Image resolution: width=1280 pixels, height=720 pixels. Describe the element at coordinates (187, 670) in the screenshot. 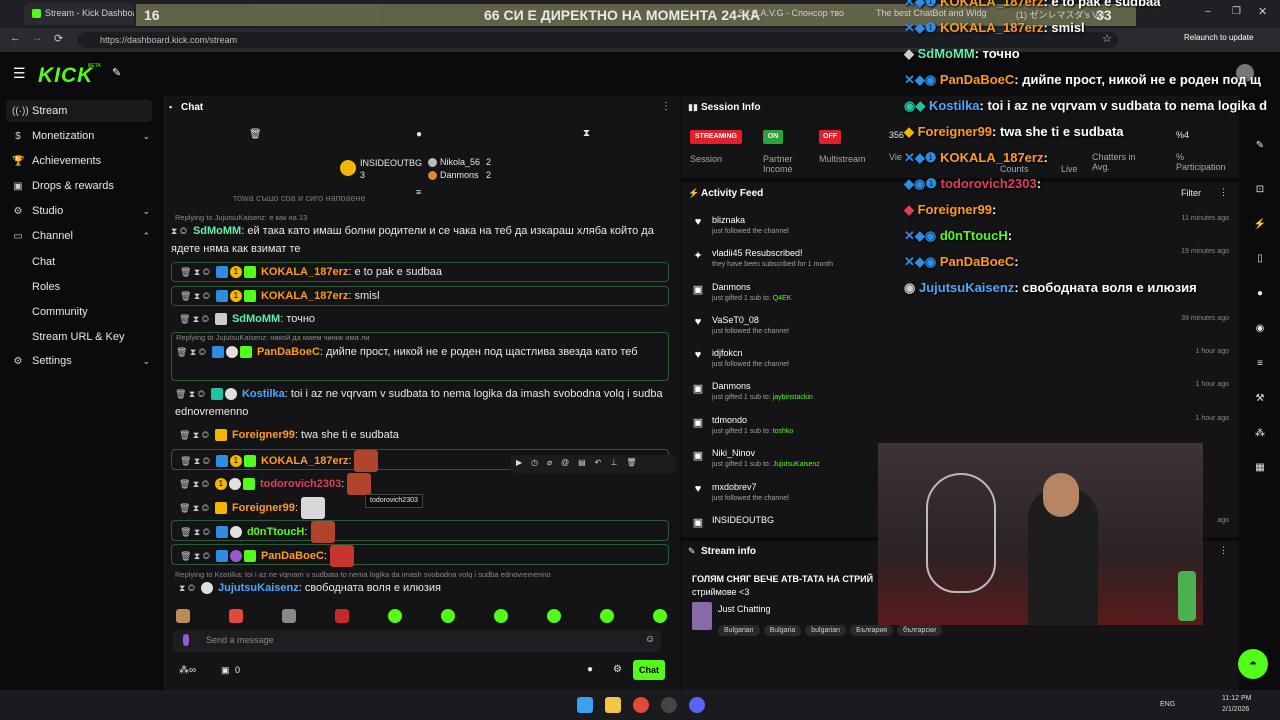

I see `gift-points-icon: ⁂∞` at that location.